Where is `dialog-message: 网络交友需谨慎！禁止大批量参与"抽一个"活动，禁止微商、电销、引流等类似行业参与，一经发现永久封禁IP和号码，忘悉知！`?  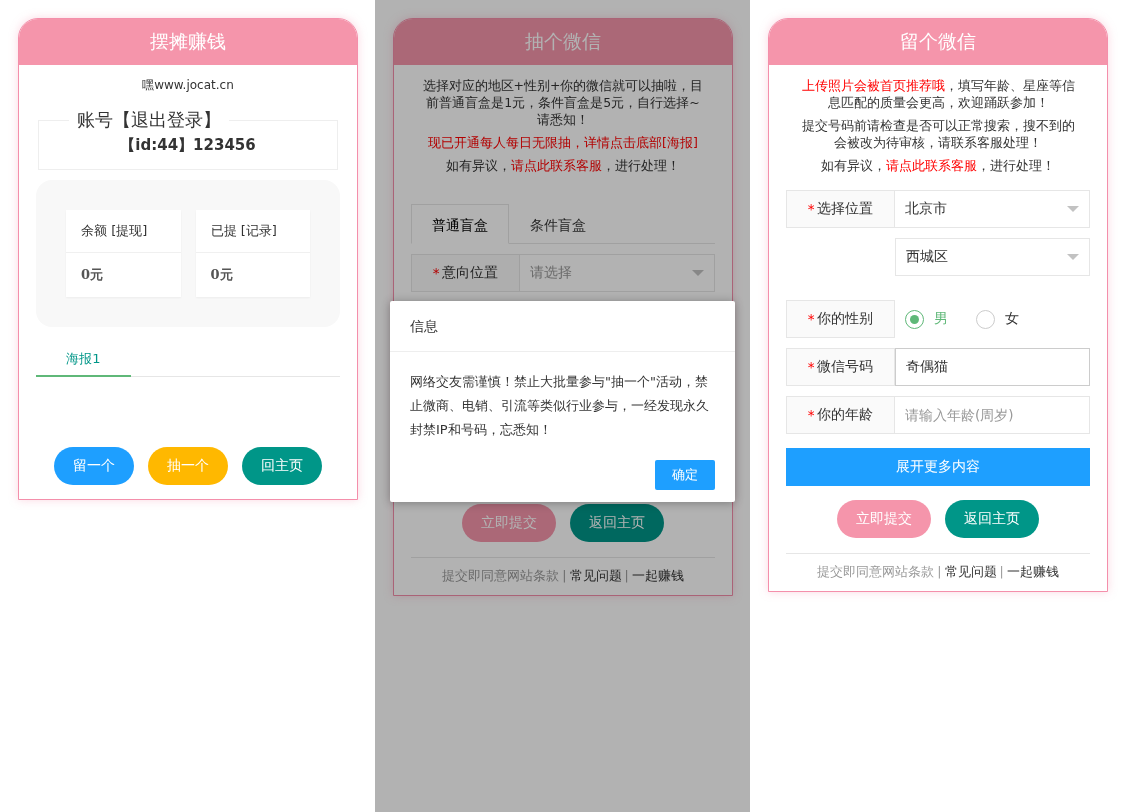 dialog-message: 网络交友需谨慎！禁止大批量参与"抽一个"活动，禁止微商、电销、引流等类似行业参与，一经发现永久封禁IP和号码，忘悉知！ is located at coordinates (559, 406).